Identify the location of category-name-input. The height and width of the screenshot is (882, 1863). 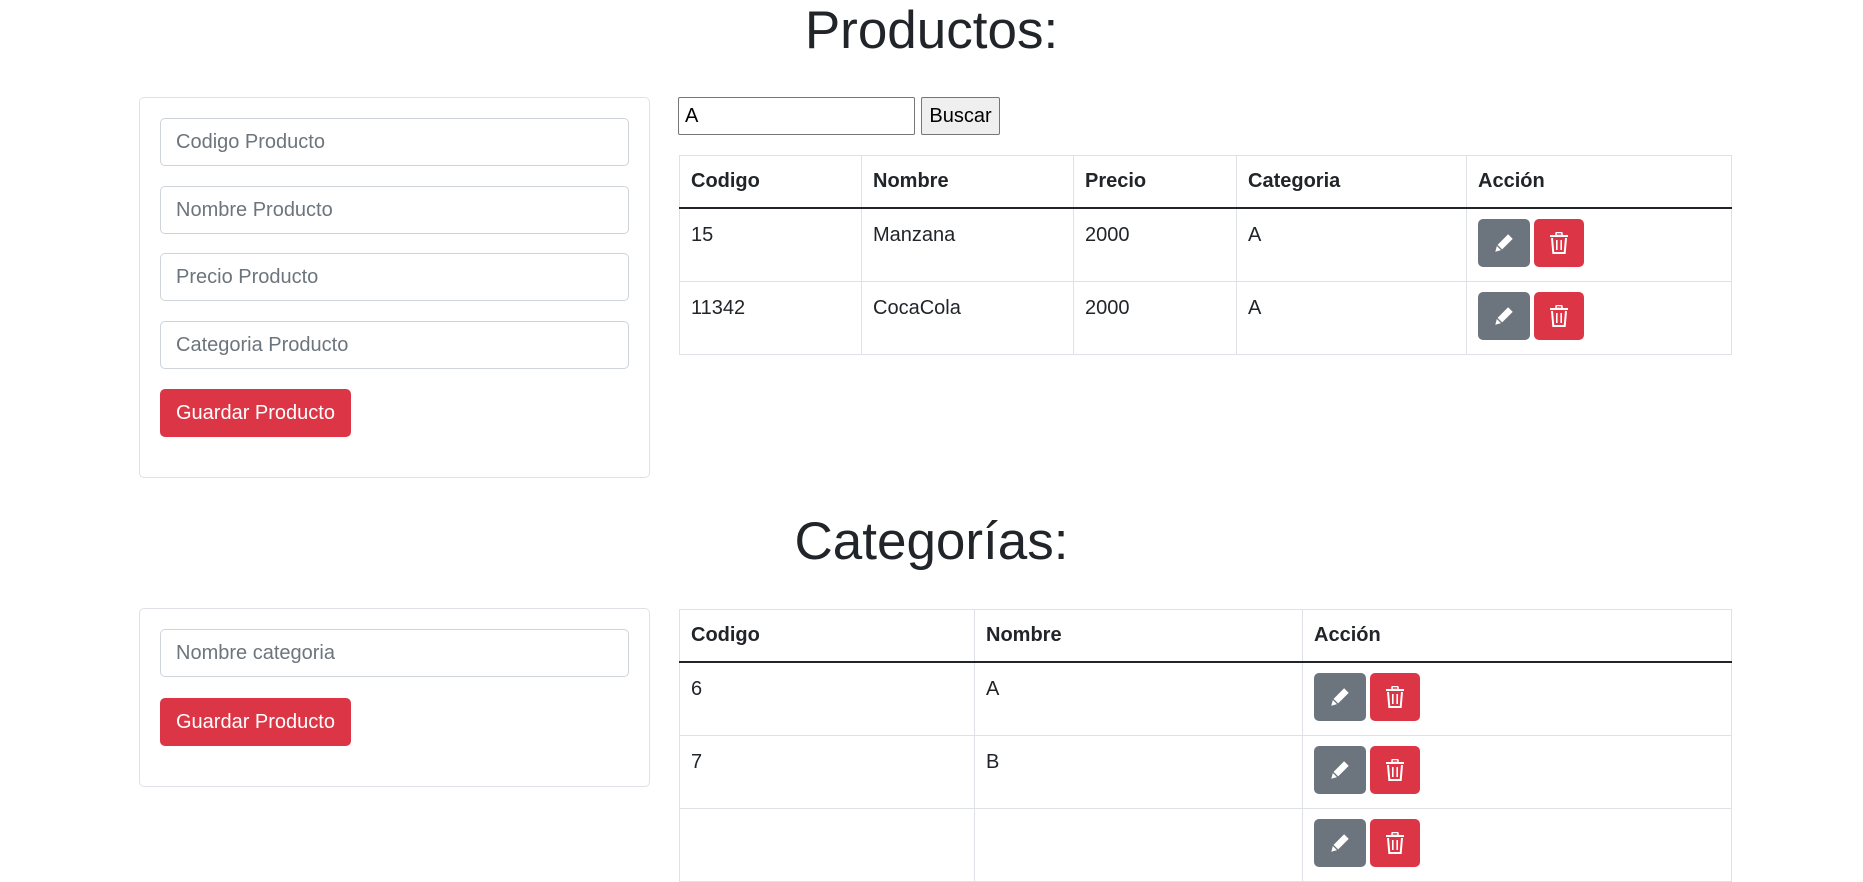
(394, 653).